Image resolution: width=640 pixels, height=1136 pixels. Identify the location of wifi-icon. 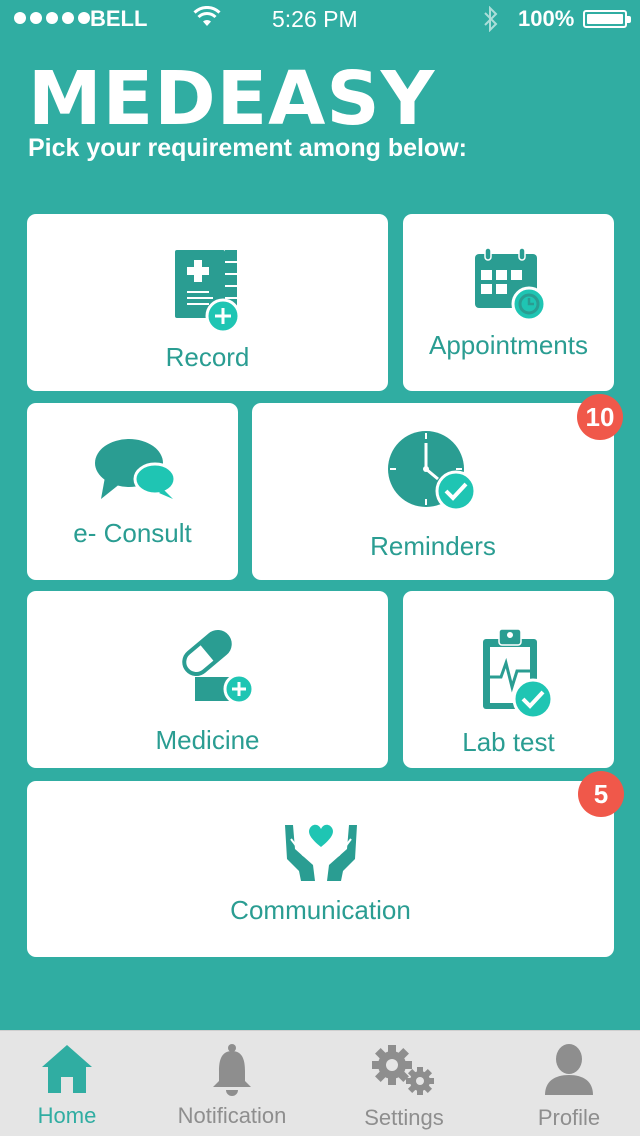
(207, 19).